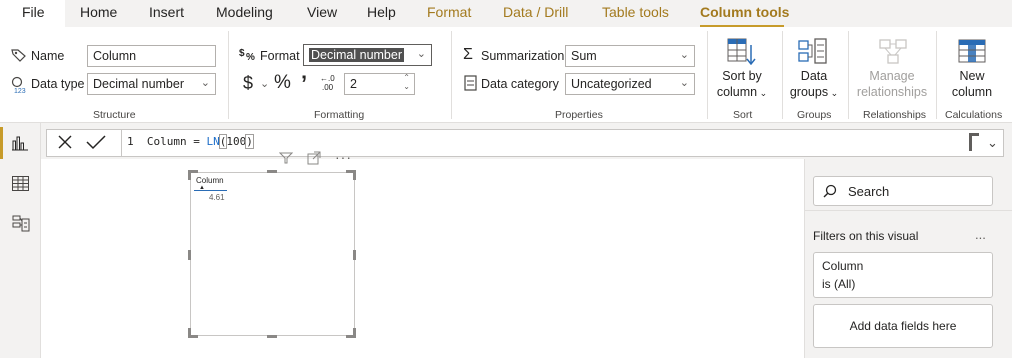  I want to click on data-category-dropdown: Uncategorized ⌄, so click(630, 84).